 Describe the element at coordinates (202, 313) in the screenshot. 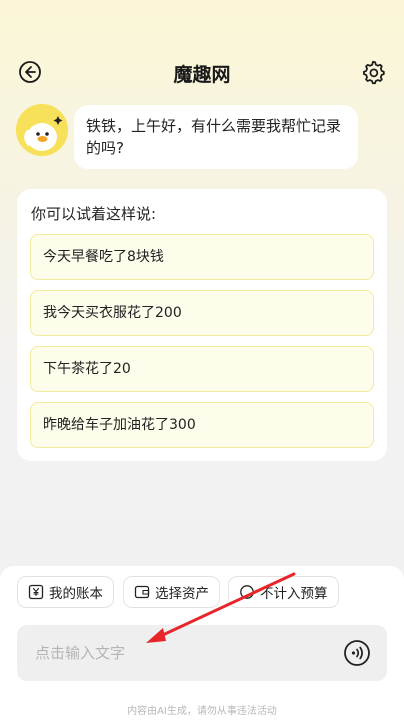

I see `suggestion-item: 我今天买衣服花了200` at that location.